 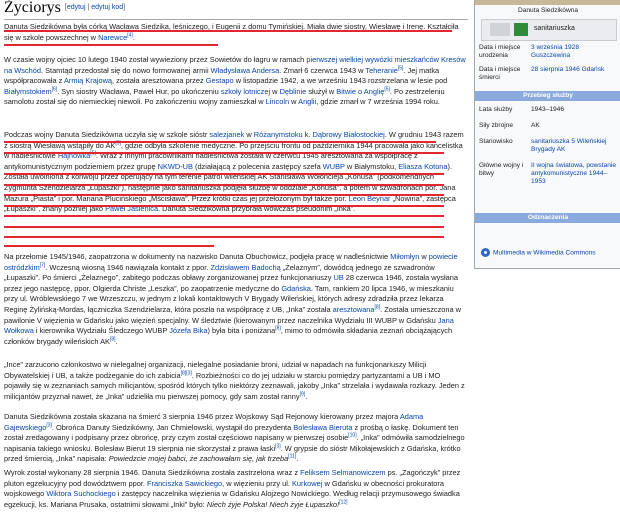 What do you see at coordinates (535, 125) in the screenshot?
I see `forces-value: AK` at bounding box center [535, 125].